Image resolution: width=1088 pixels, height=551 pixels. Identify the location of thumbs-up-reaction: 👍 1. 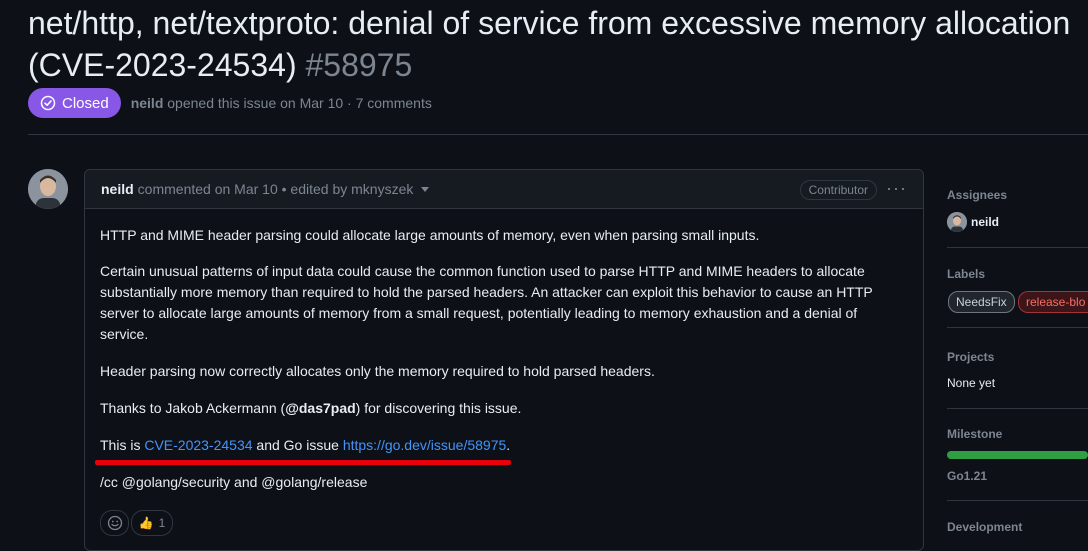
(152, 523).